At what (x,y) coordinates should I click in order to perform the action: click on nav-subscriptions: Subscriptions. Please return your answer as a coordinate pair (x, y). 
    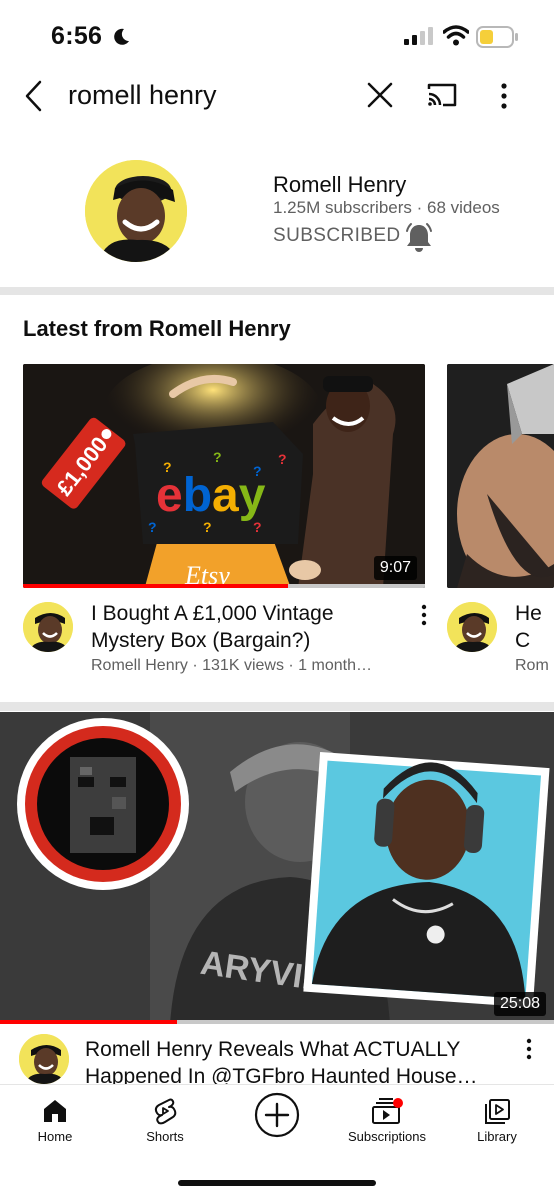
    Looking at the image, I should click on (387, 1120).